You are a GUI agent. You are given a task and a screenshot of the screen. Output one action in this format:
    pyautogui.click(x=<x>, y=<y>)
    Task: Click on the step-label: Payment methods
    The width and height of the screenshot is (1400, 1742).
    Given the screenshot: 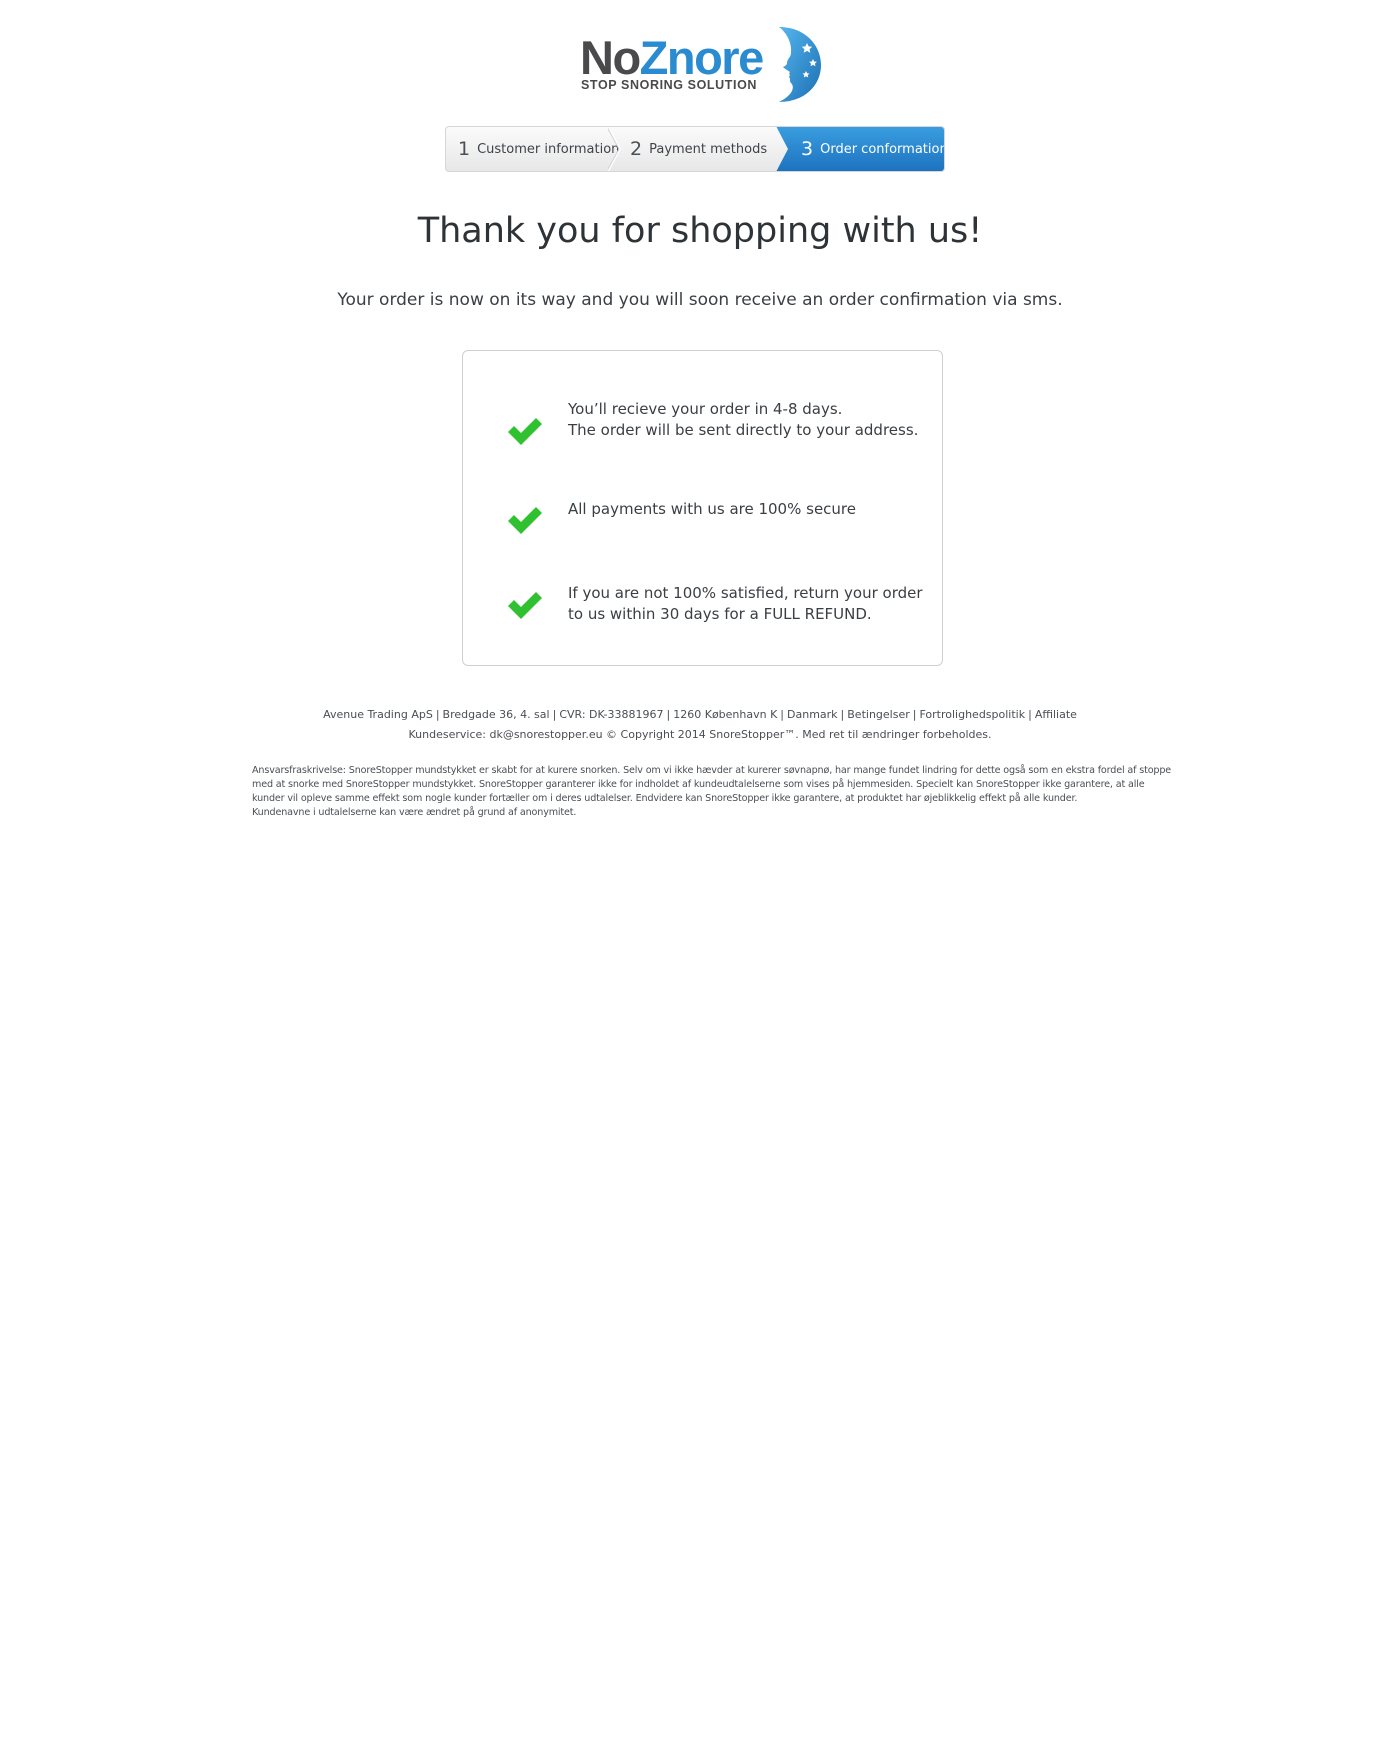 What is the action you would take?
    pyautogui.click(x=708, y=149)
    